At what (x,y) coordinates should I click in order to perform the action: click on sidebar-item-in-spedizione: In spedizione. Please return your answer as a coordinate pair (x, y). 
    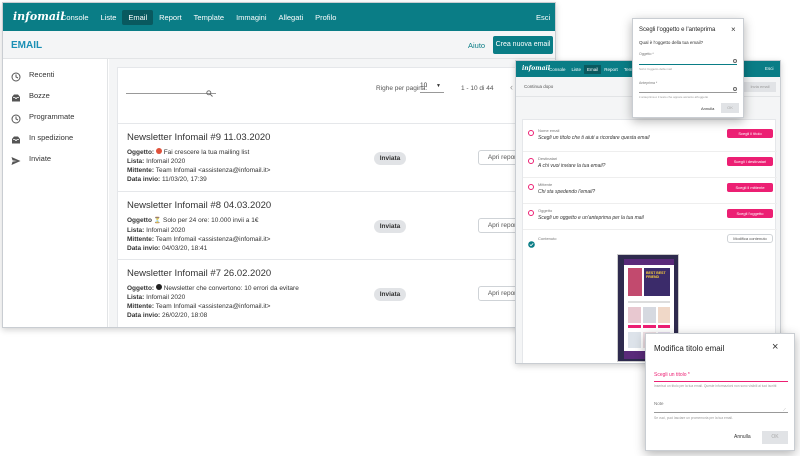
    Looking at the image, I should click on (57, 138).